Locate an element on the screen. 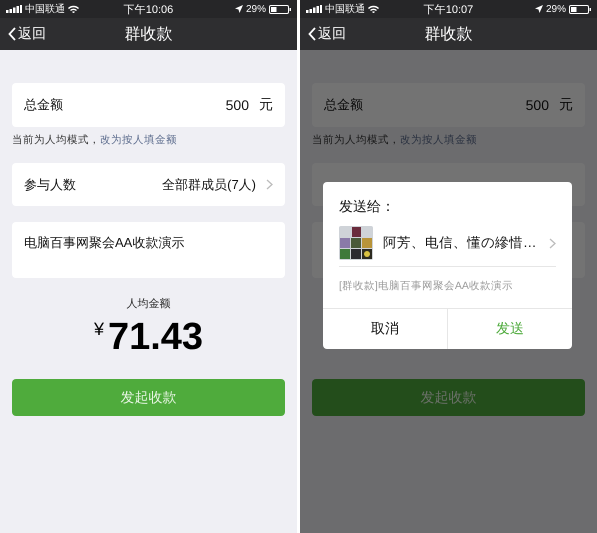 This screenshot has width=597, height=533. status-time: 下午10:06 is located at coordinates (149, 9).